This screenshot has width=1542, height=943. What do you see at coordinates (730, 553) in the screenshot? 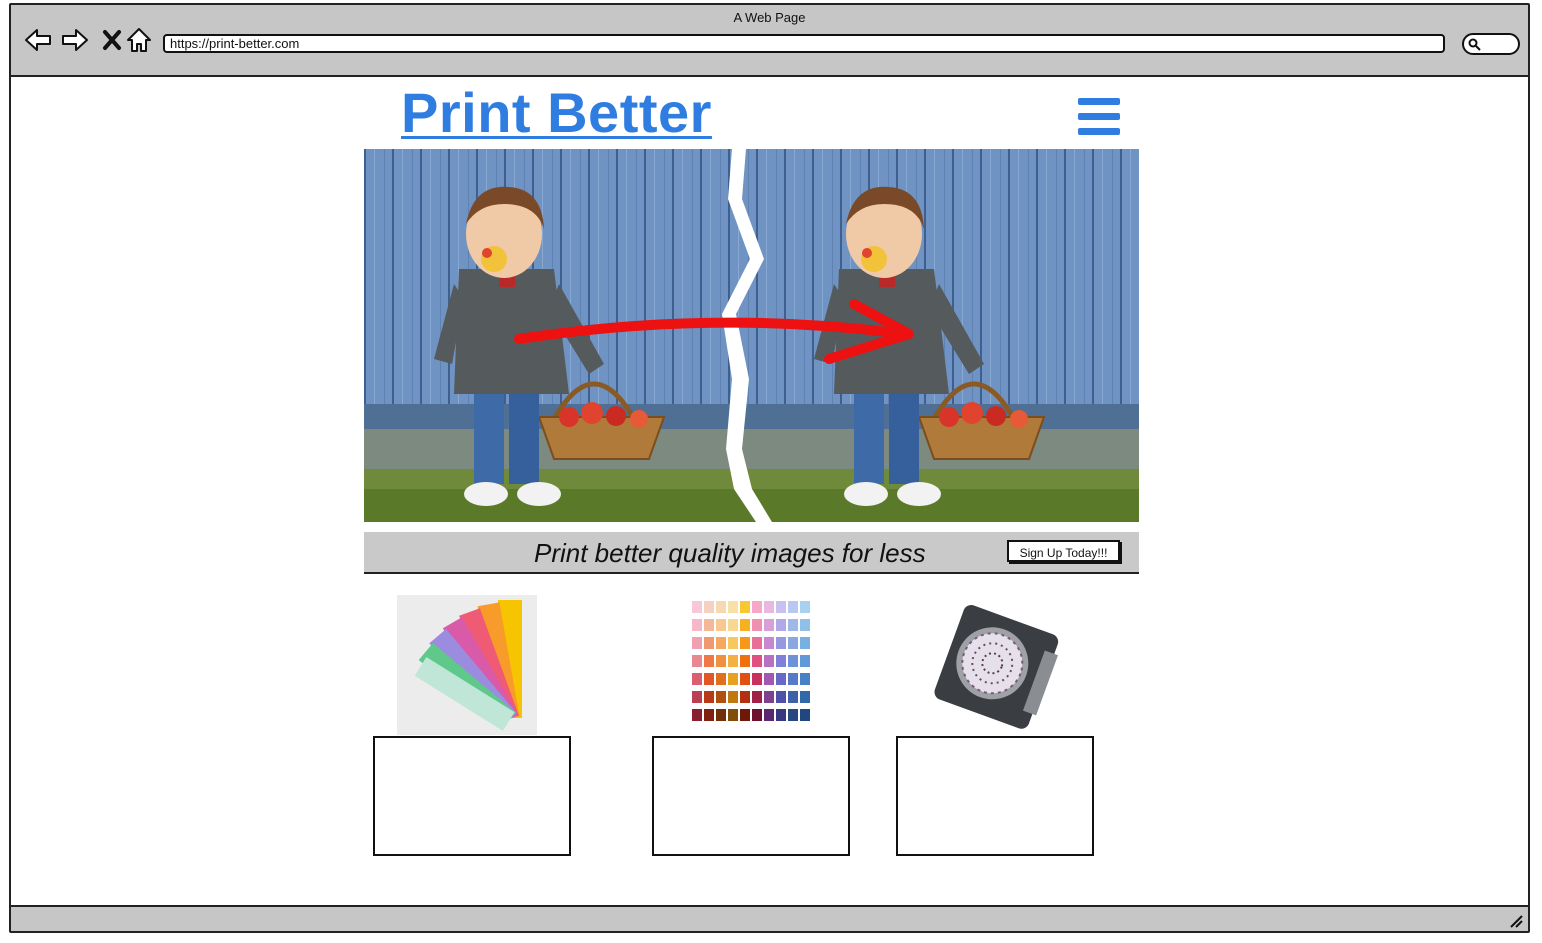
I see `tagline: Print better quality images for less` at bounding box center [730, 553].